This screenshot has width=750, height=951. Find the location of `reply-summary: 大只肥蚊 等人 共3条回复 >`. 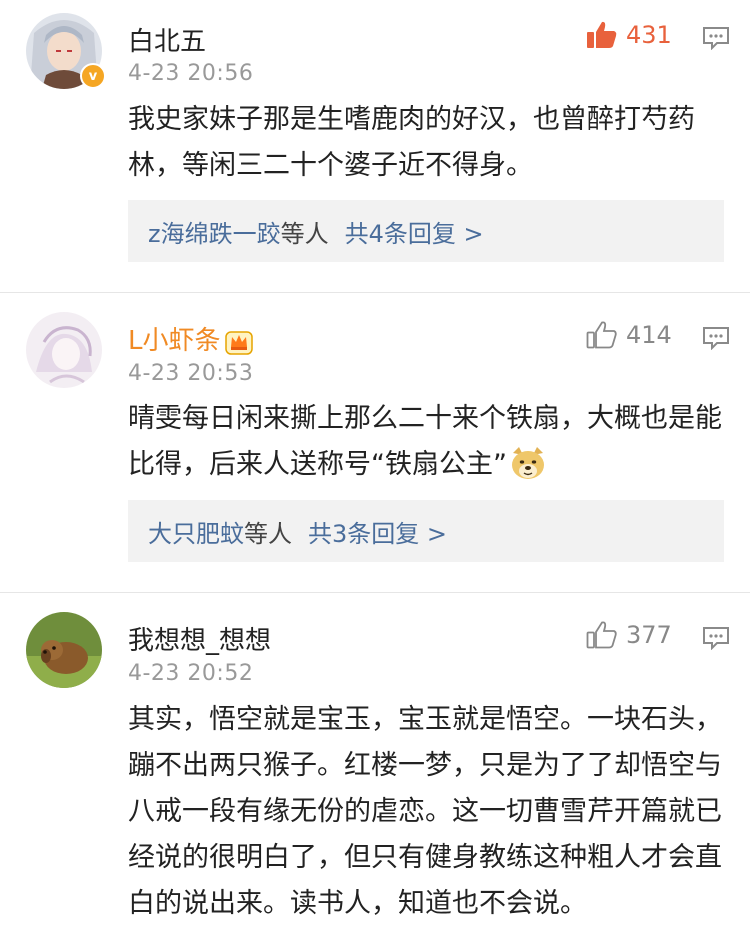

reply-summary: 大只肥蚊 等人 共3条回复 > is located at coordinates (426, 531).